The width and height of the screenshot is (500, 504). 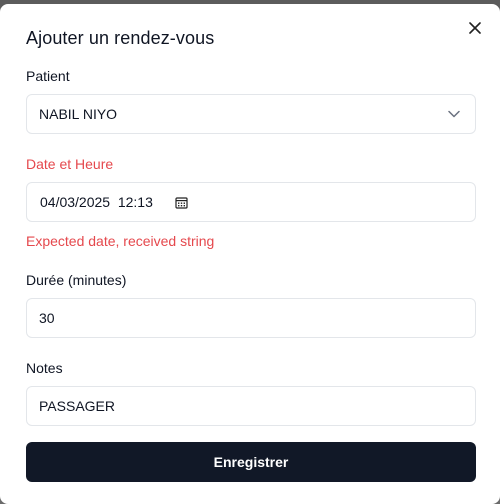 I want to click on dialog-title: Ajouter un rendez-vous, so click(x=120, y=38).